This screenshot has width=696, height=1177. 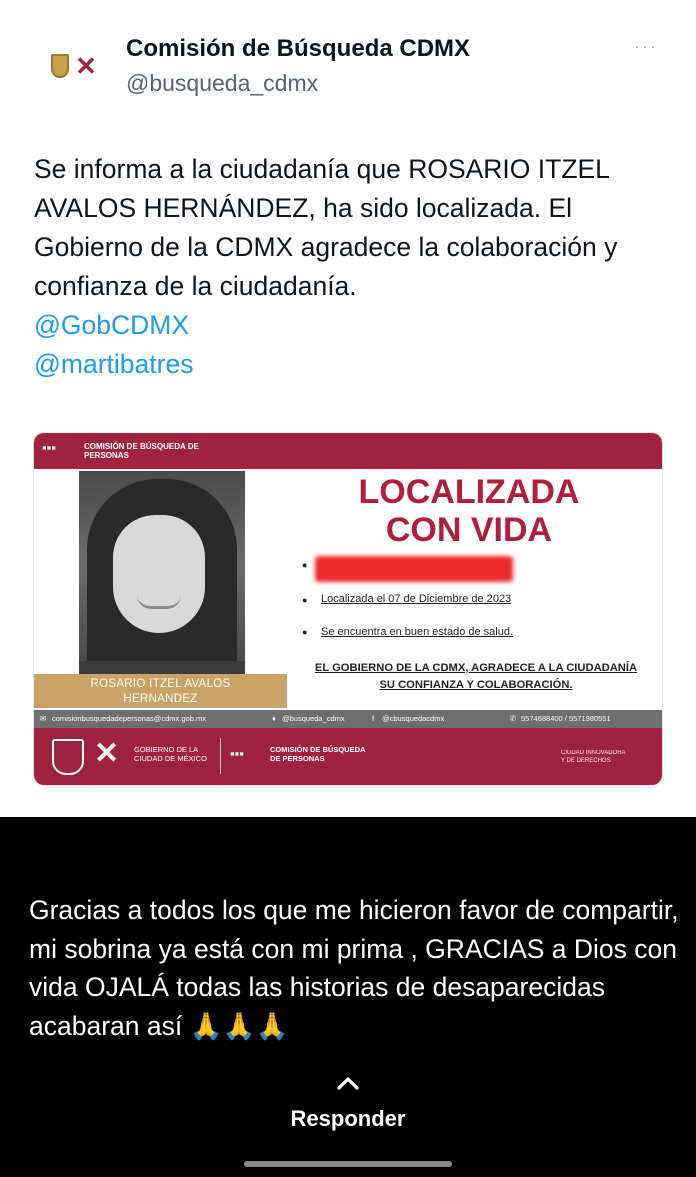 I want to click on account-avatar: ✕, so click(x=74, y=66).